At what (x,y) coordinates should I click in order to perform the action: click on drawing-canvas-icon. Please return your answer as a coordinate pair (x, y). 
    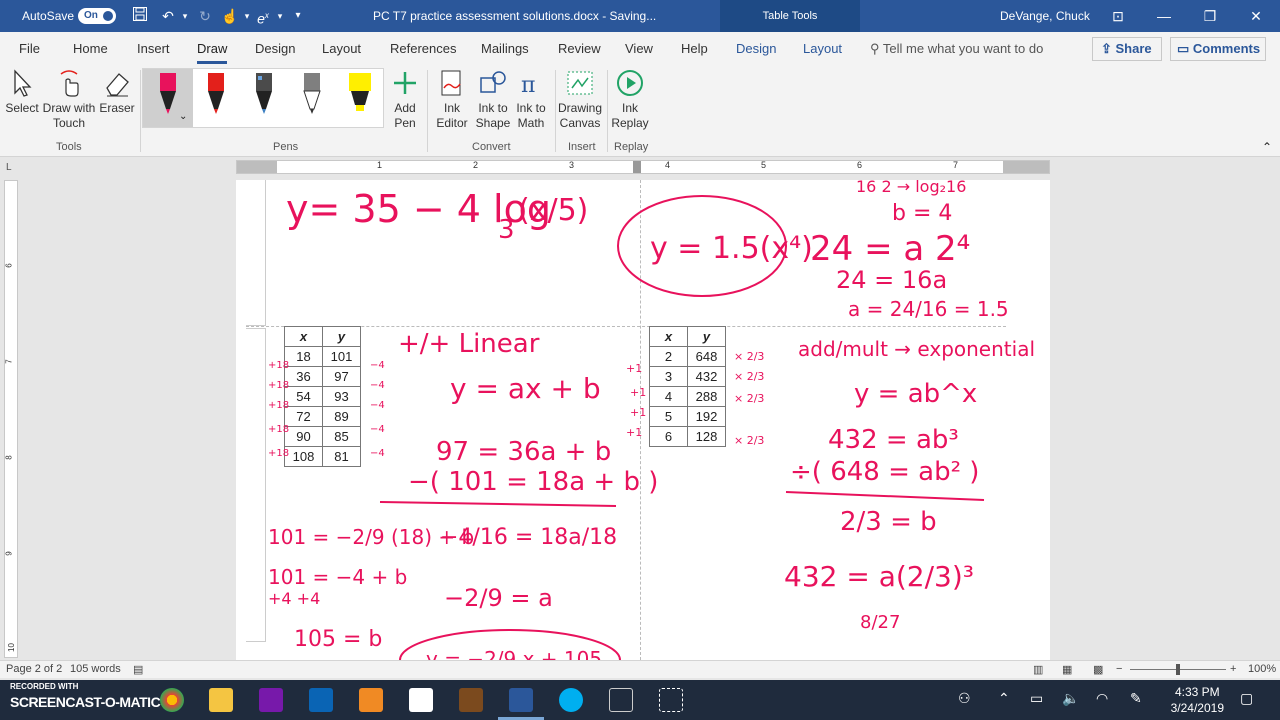
    Looking at the image, I should click on (580, 83).